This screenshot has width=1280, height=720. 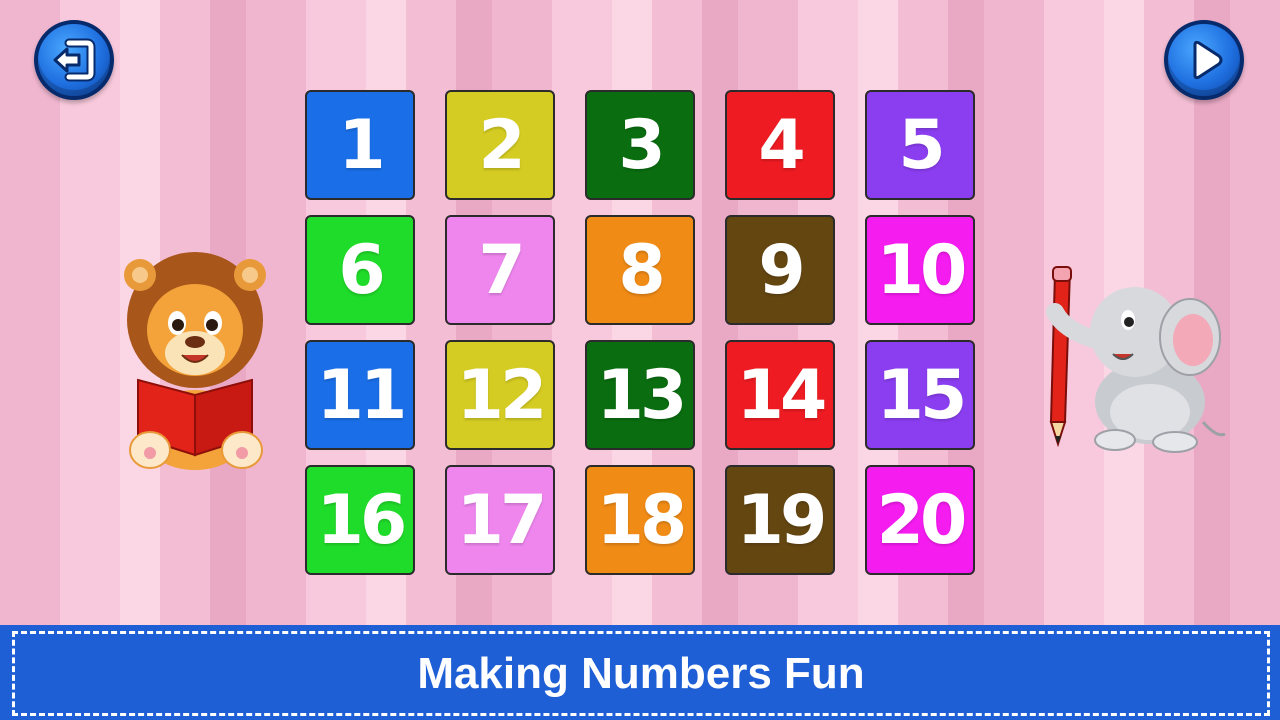 What do you see at coordinates (920, 520) in the screenshot?
I see `number-tile-20: 20` at bounding box center [920, 520].